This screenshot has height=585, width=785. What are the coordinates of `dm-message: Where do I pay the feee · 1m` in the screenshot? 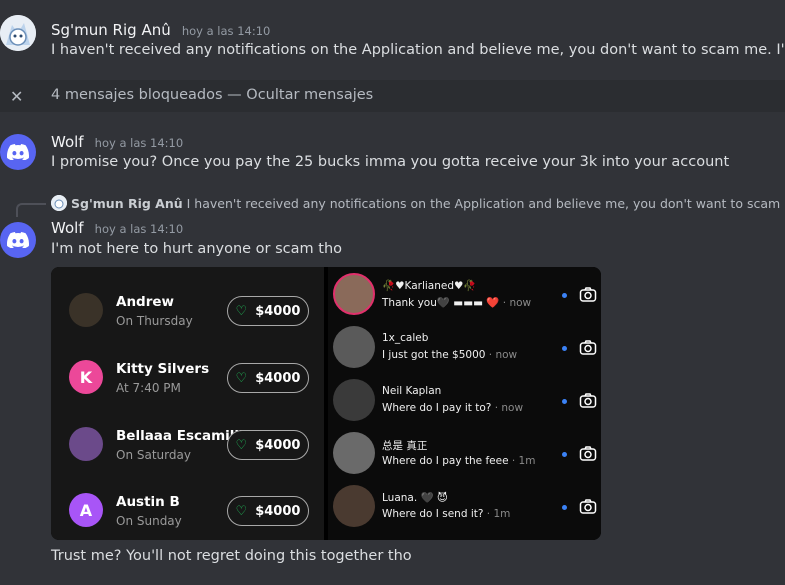 It's located at (459, 461).